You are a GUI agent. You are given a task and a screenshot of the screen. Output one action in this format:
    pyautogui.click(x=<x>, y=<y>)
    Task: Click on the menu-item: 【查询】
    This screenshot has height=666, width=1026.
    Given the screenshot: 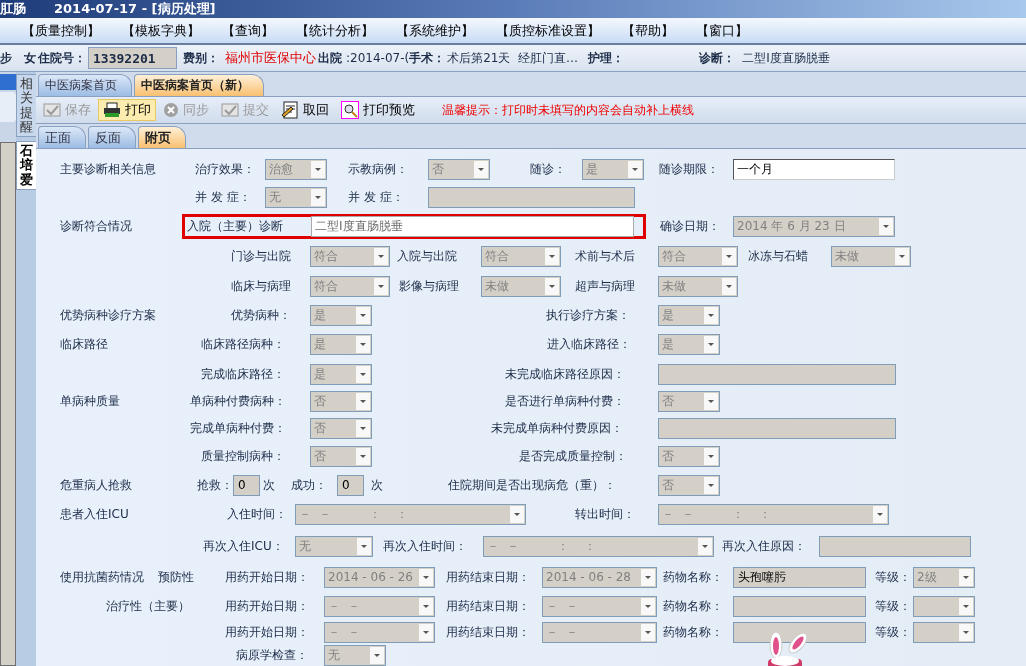 What is the action you would take?
    pyautogui.click(x=248, y=30)
    